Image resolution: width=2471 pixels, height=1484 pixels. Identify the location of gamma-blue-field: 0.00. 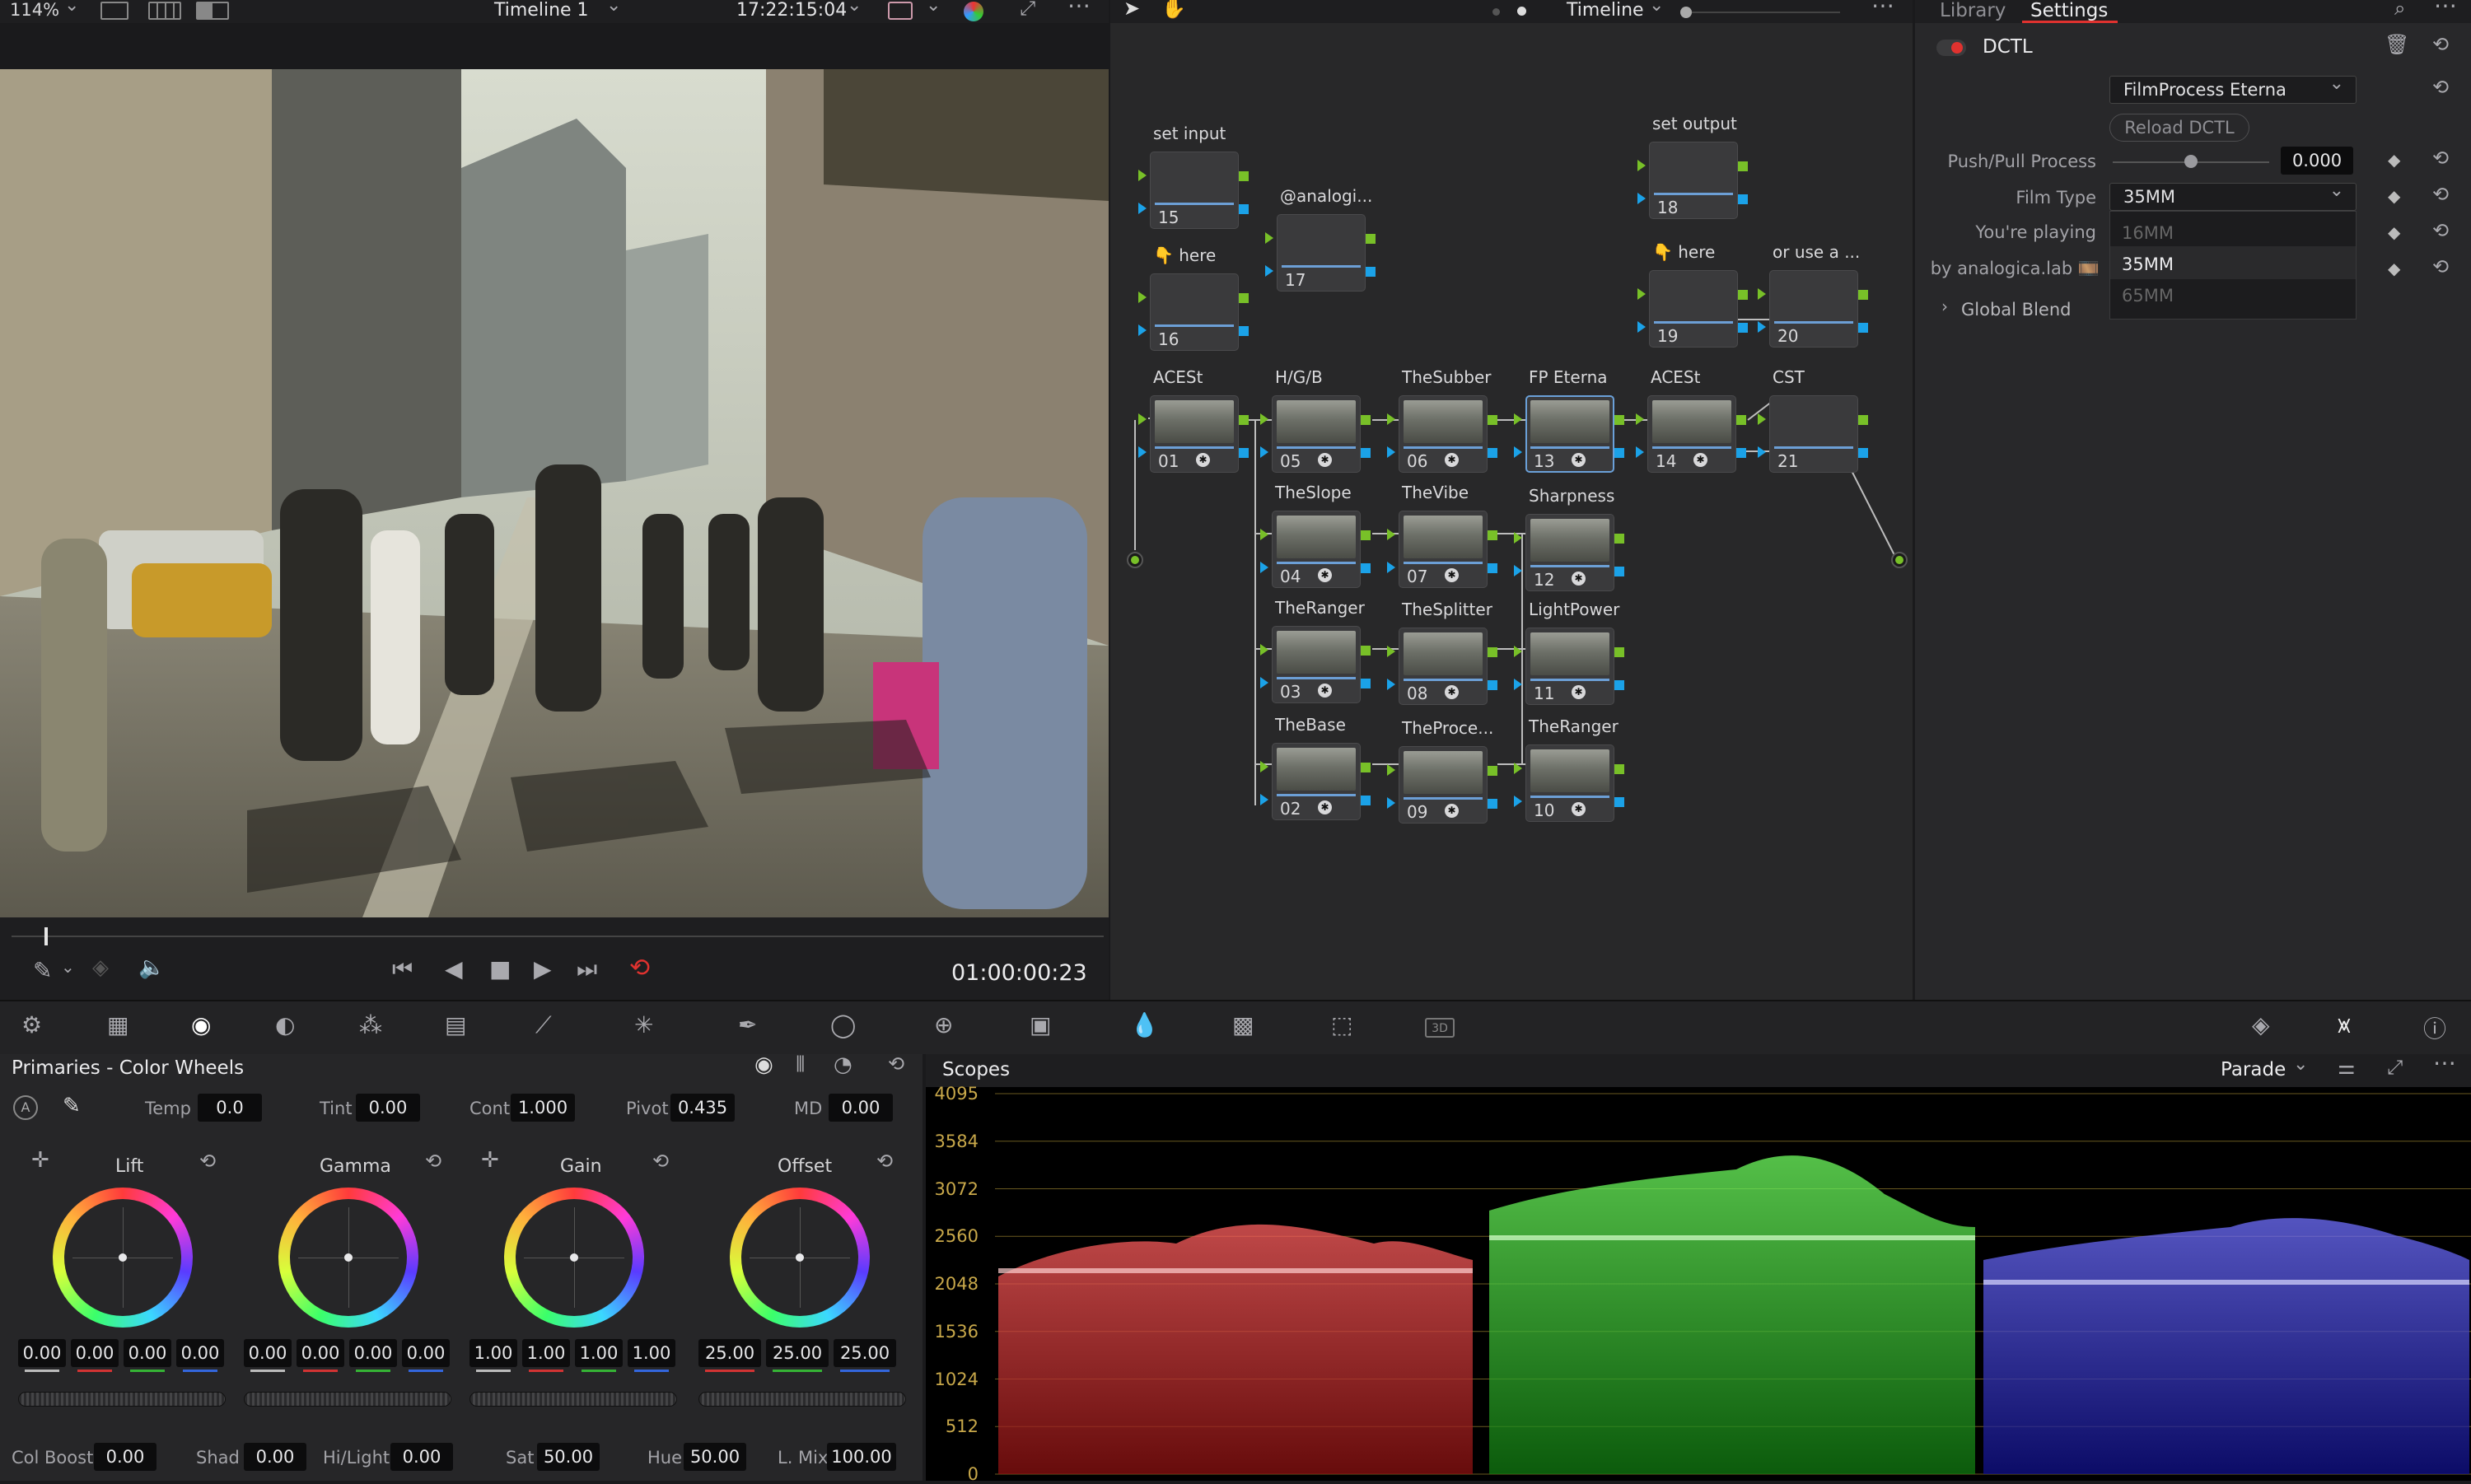
(426, 1355).